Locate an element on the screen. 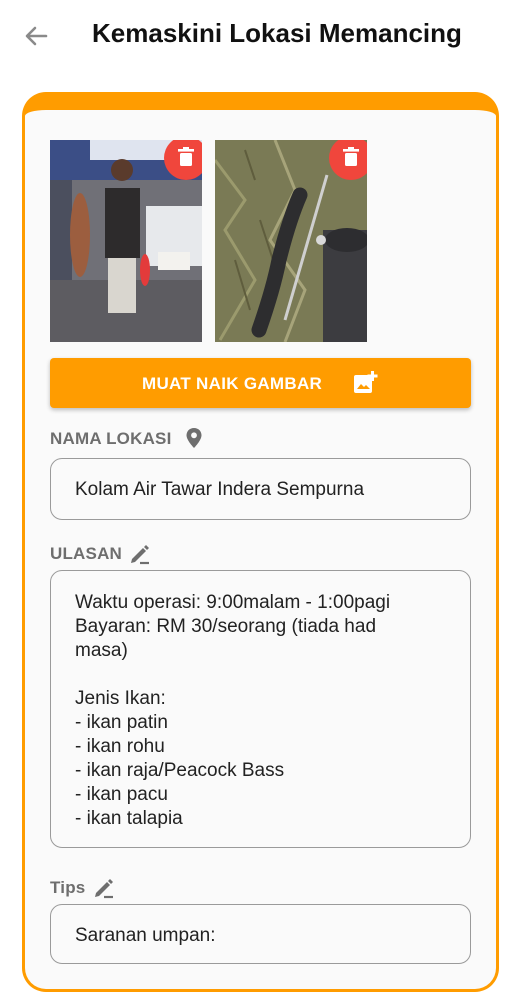  location-name-field: Kolam Air Tawar Indera Sempurna is located at coordinates (260, 489).